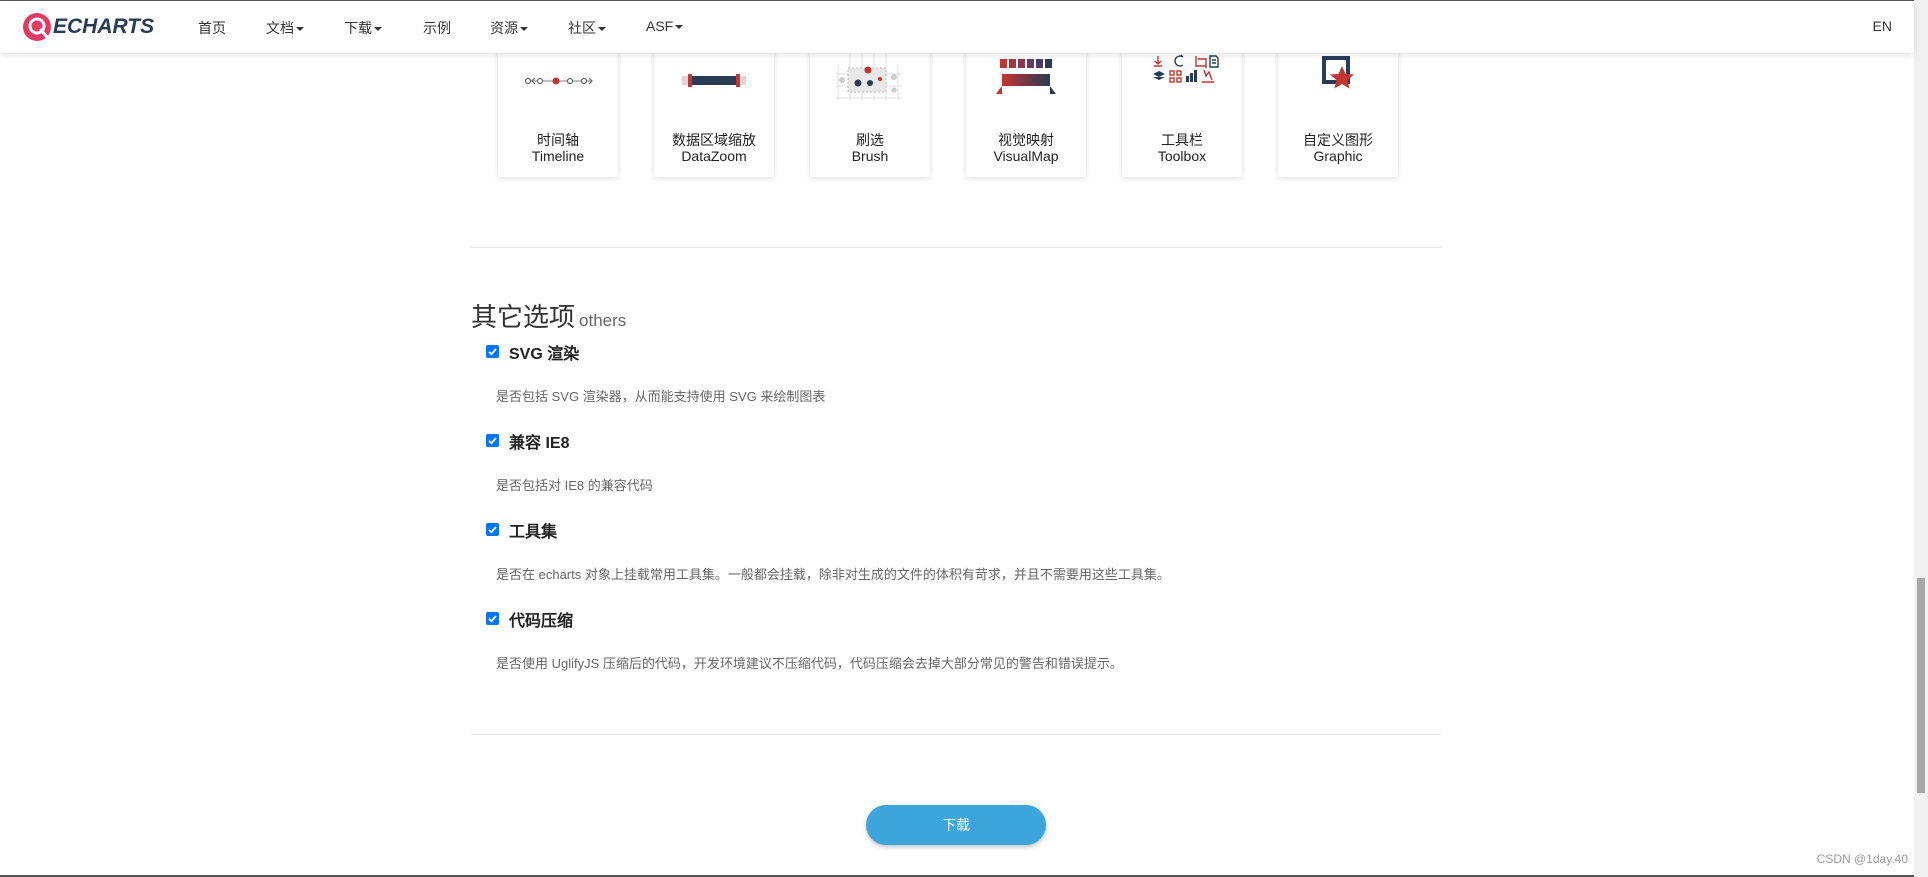 Image resolution: width=1928 pixels, height=877 pixels. I want to click on top-navbar: ECHARTS 首页 文档 下载 示例 资源 社区 ASF EN, so click(957, 26).